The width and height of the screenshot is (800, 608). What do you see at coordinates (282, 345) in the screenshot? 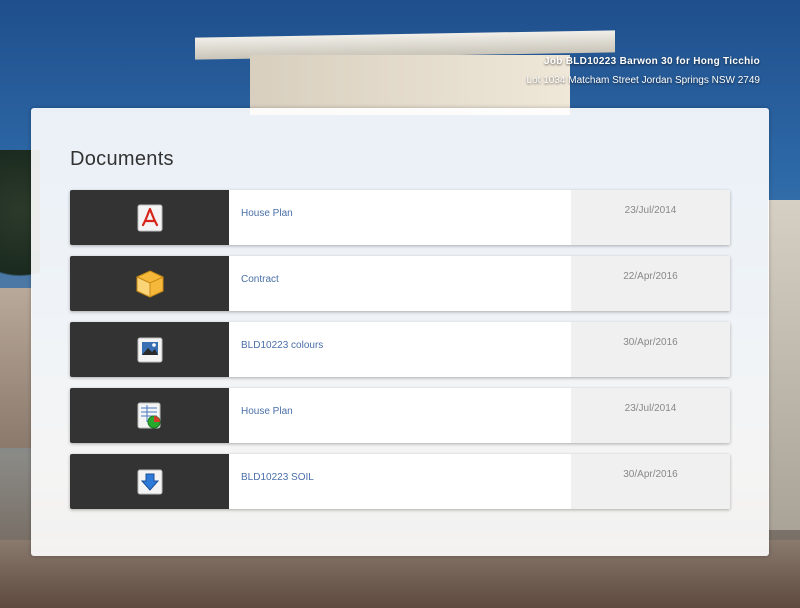
I see `document-link: BLD10223 colours` at bounding box center [282, 345].